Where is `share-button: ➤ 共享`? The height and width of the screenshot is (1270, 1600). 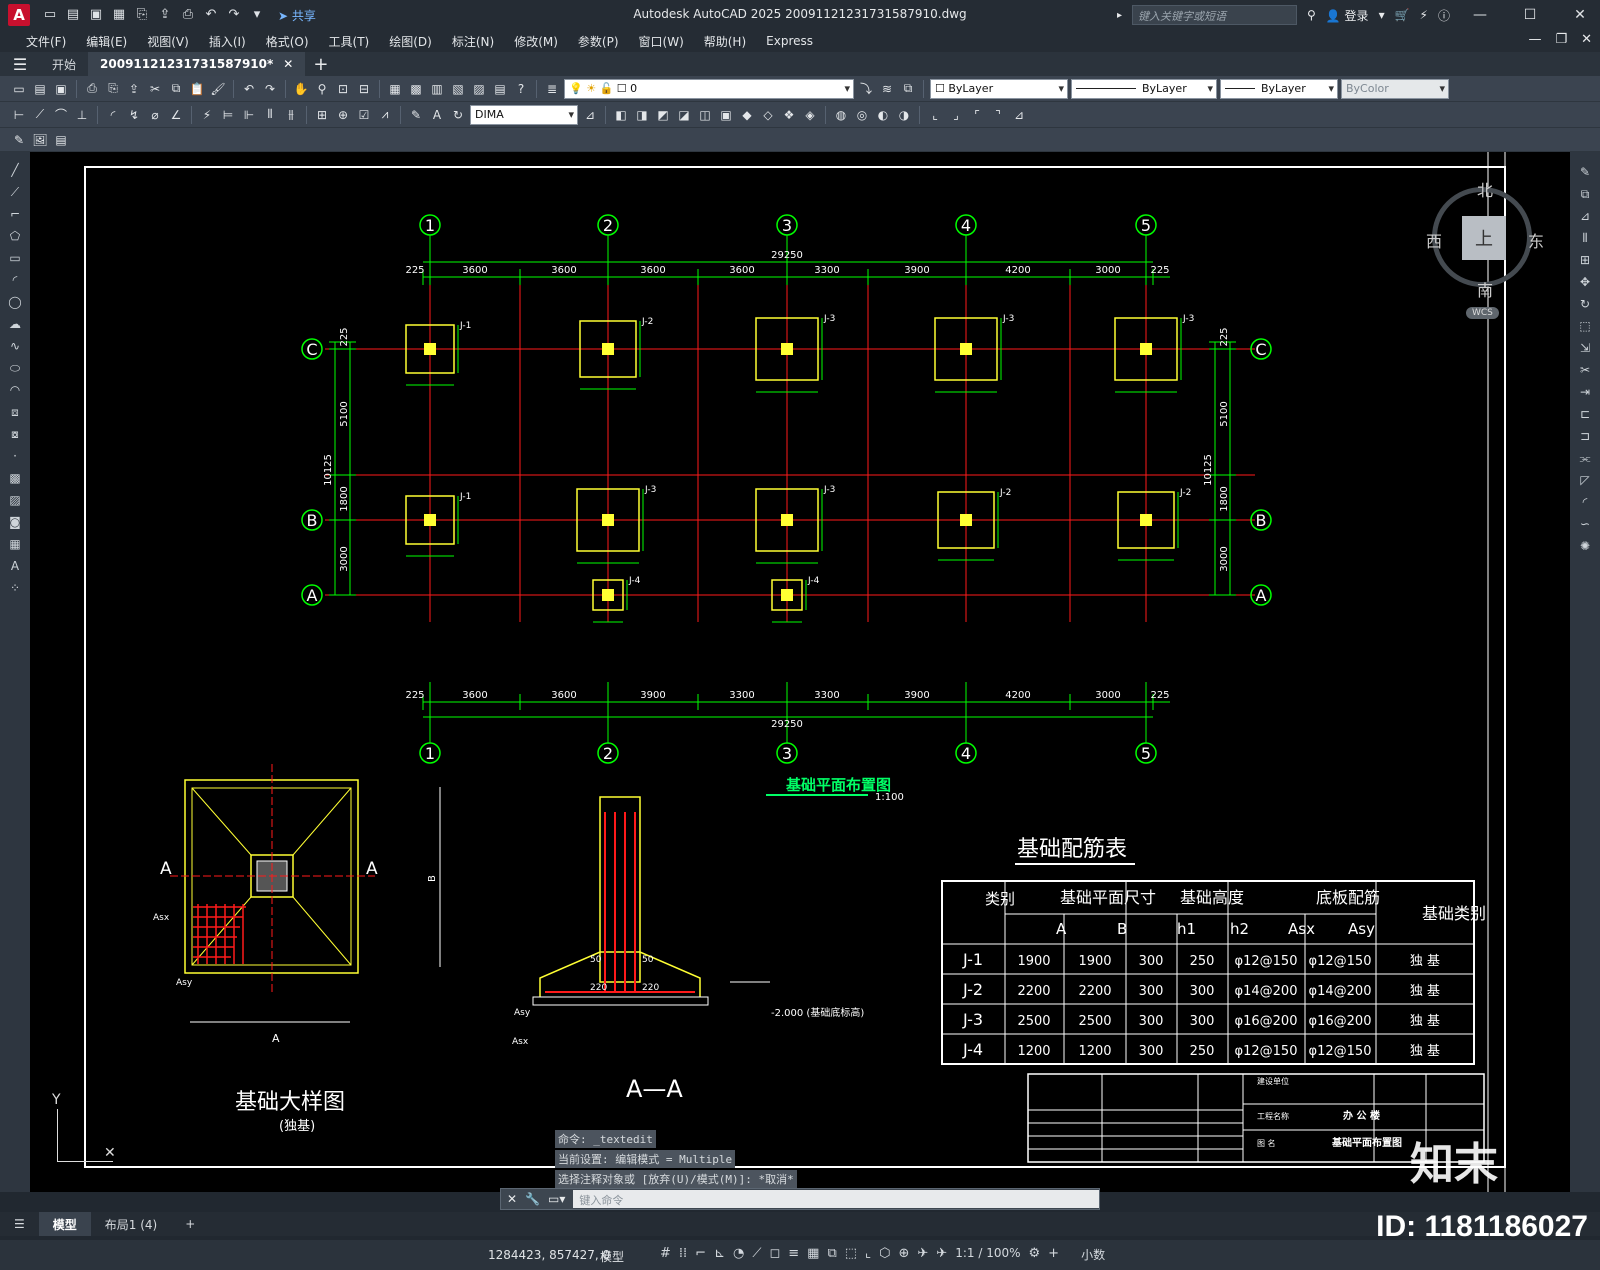 share-button: ➤ 共享 is located at coordinates (297, 15).